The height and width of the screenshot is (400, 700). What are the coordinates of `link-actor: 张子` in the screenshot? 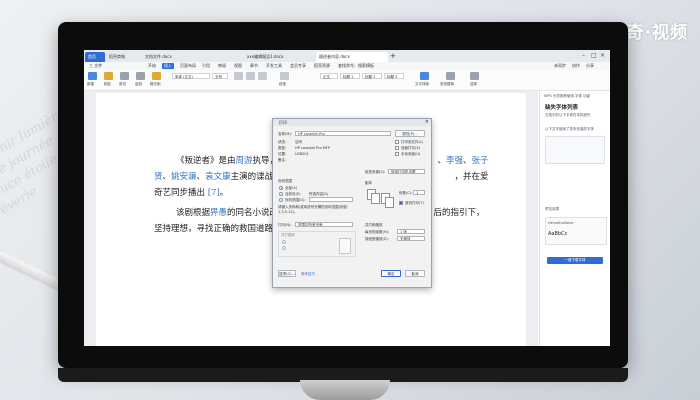 It's located at (480, 161).